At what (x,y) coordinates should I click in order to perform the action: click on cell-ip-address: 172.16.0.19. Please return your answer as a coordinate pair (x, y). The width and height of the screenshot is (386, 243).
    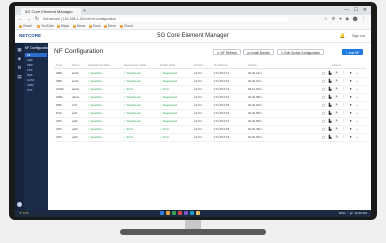
    Looking at the image, I should click on (222, 137).